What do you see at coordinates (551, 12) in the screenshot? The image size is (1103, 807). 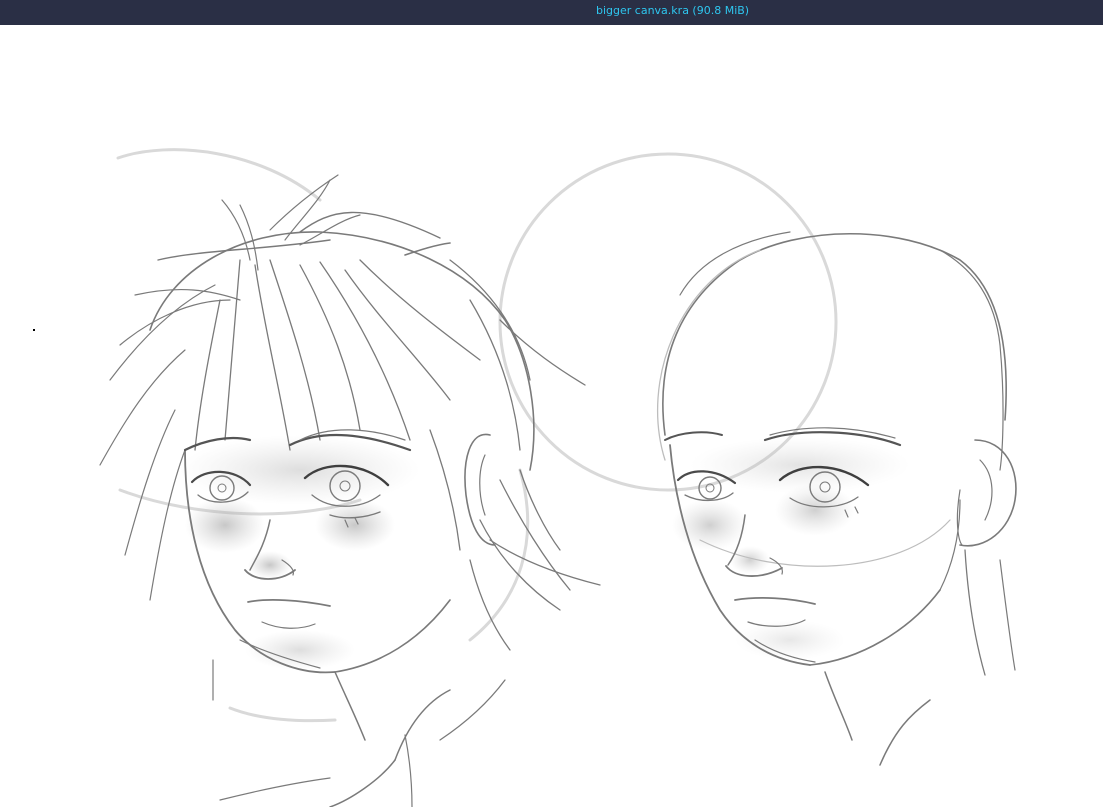 I see `window-titlebar: bigger canva.kra (90.8 MiB)` at bounding box center [551, 12].